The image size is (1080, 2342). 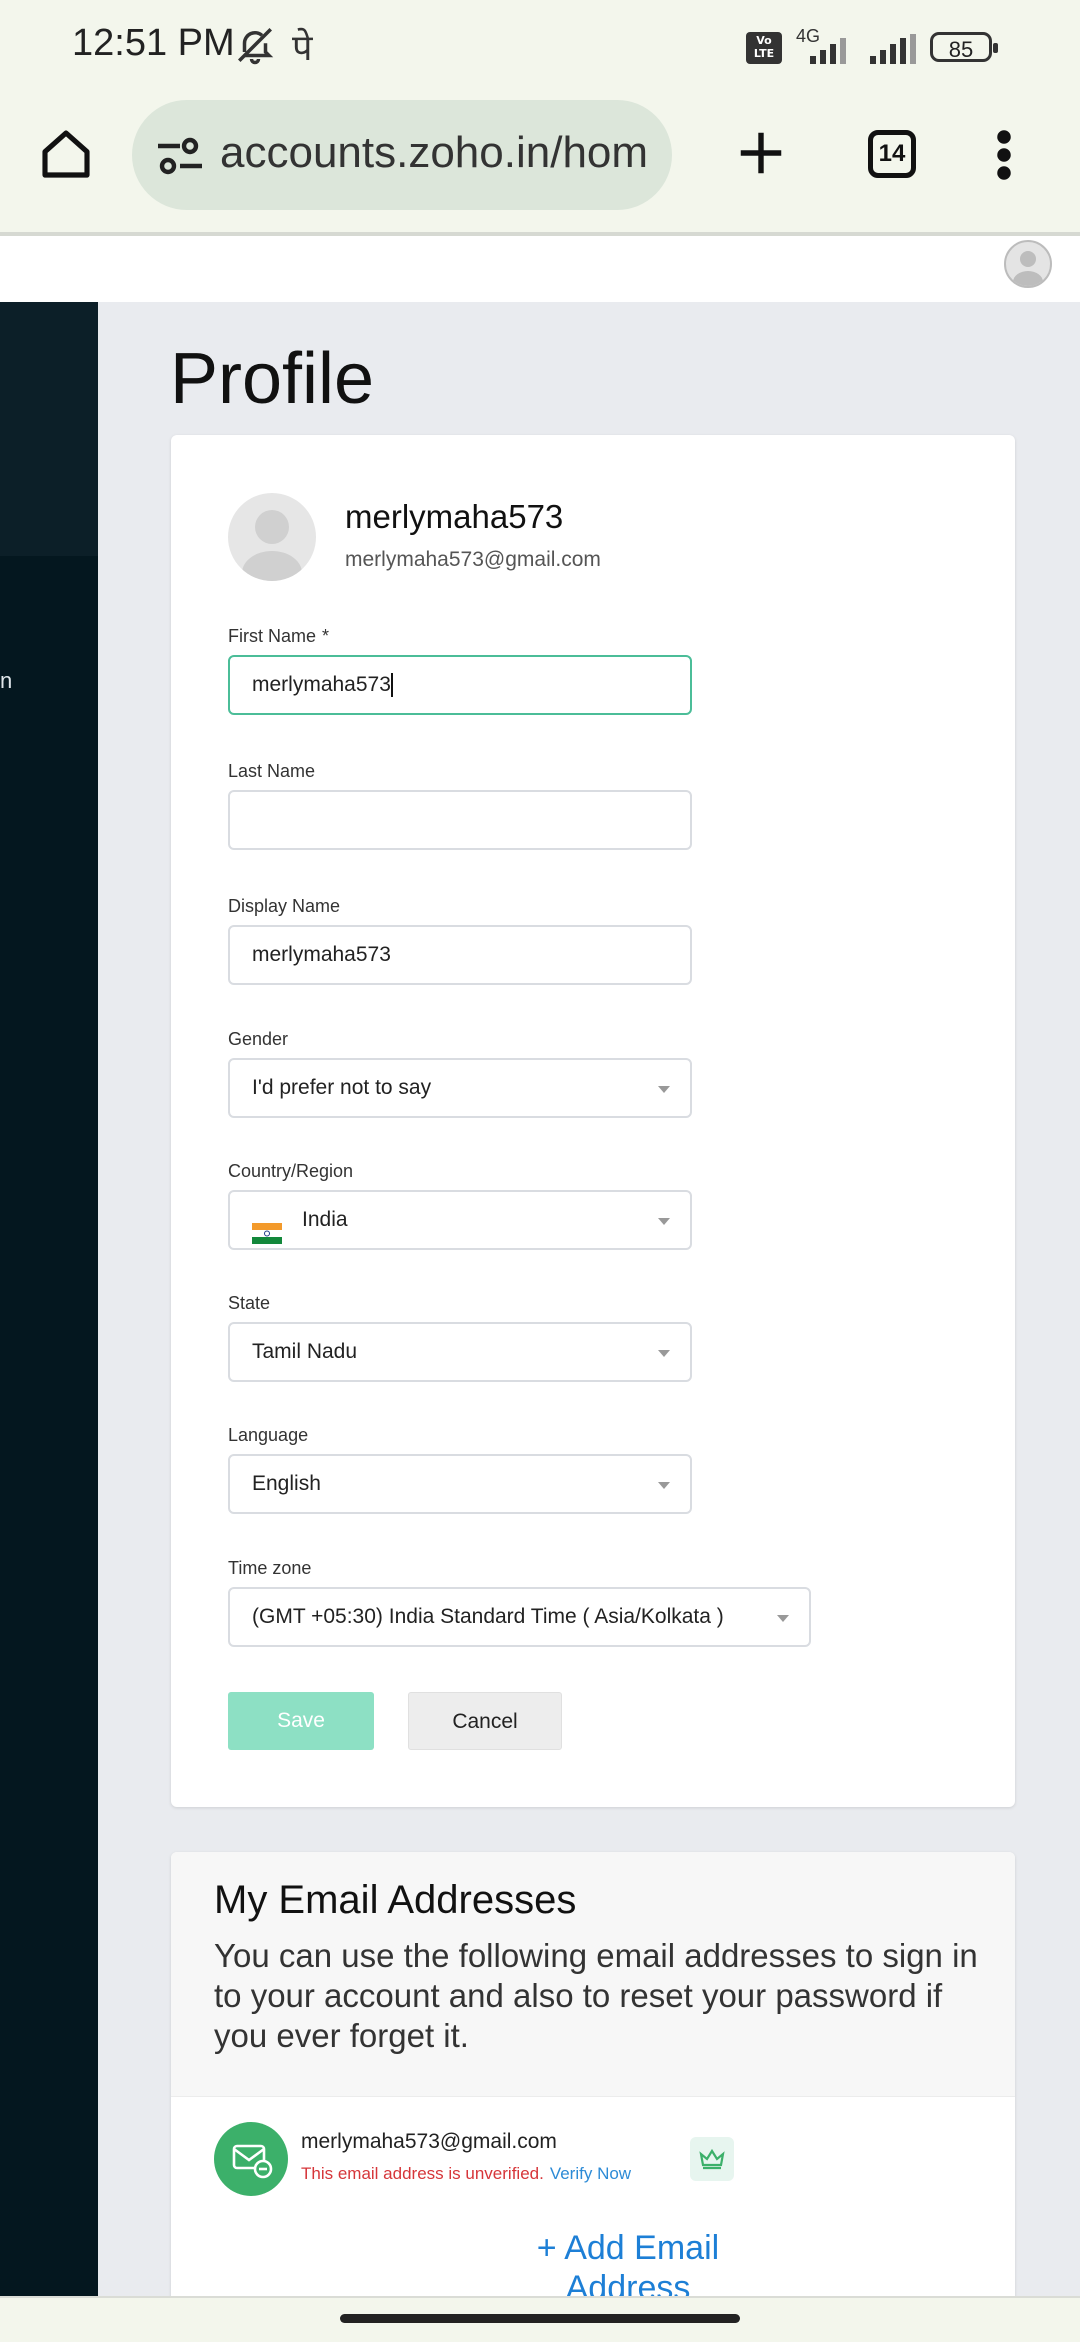 What do you see at coordinates (590, 2173) in the screenshot?
I see `verify-now-link: Verify Now` at bounding box center [590, 2173].